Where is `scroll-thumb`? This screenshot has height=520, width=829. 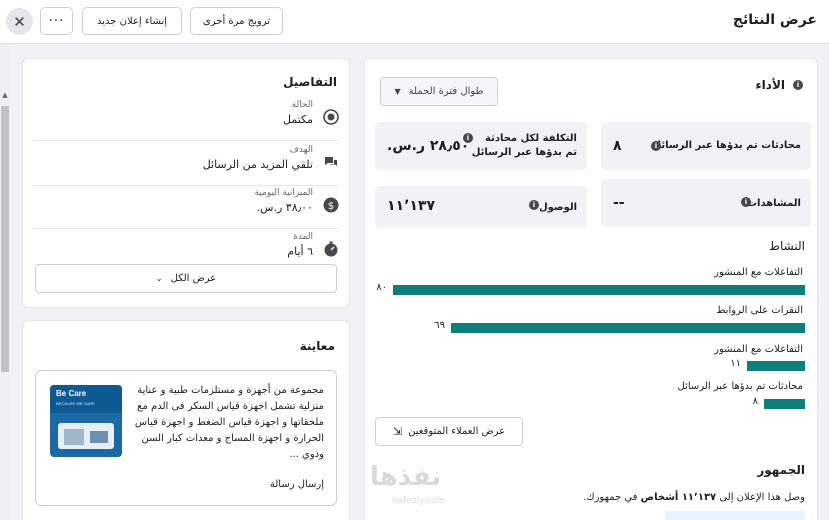
scroll-thumb is located at coordinates (5, 239).